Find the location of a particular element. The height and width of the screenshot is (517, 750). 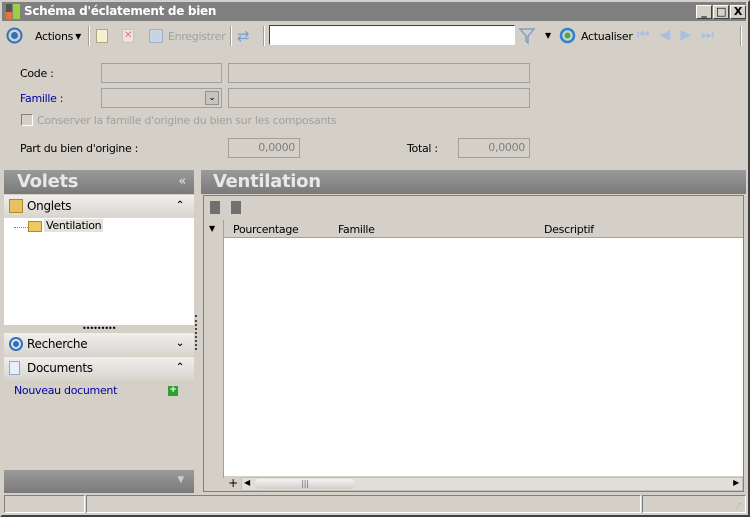

filter-icon is located at coordinates (527, 36).